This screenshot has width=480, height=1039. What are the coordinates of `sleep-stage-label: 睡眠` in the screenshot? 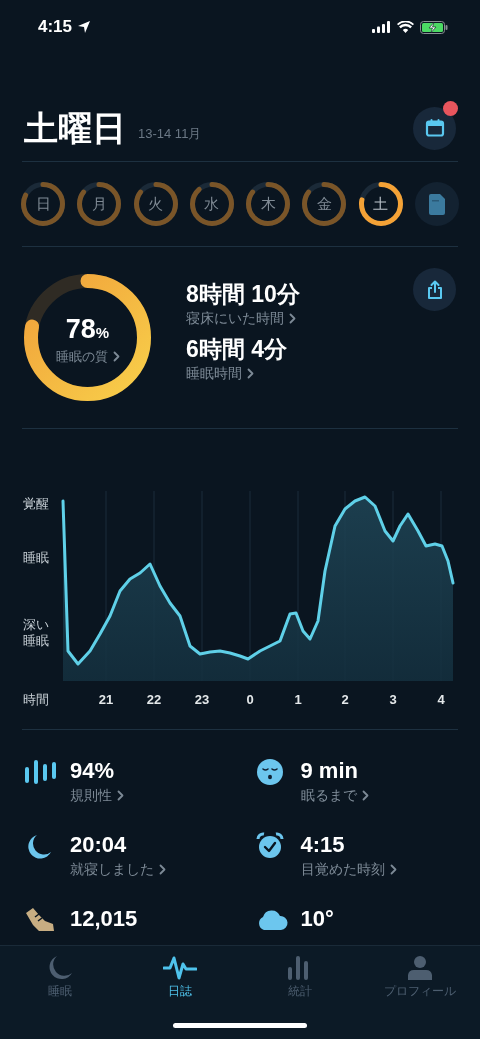 It's located at (36, 558).